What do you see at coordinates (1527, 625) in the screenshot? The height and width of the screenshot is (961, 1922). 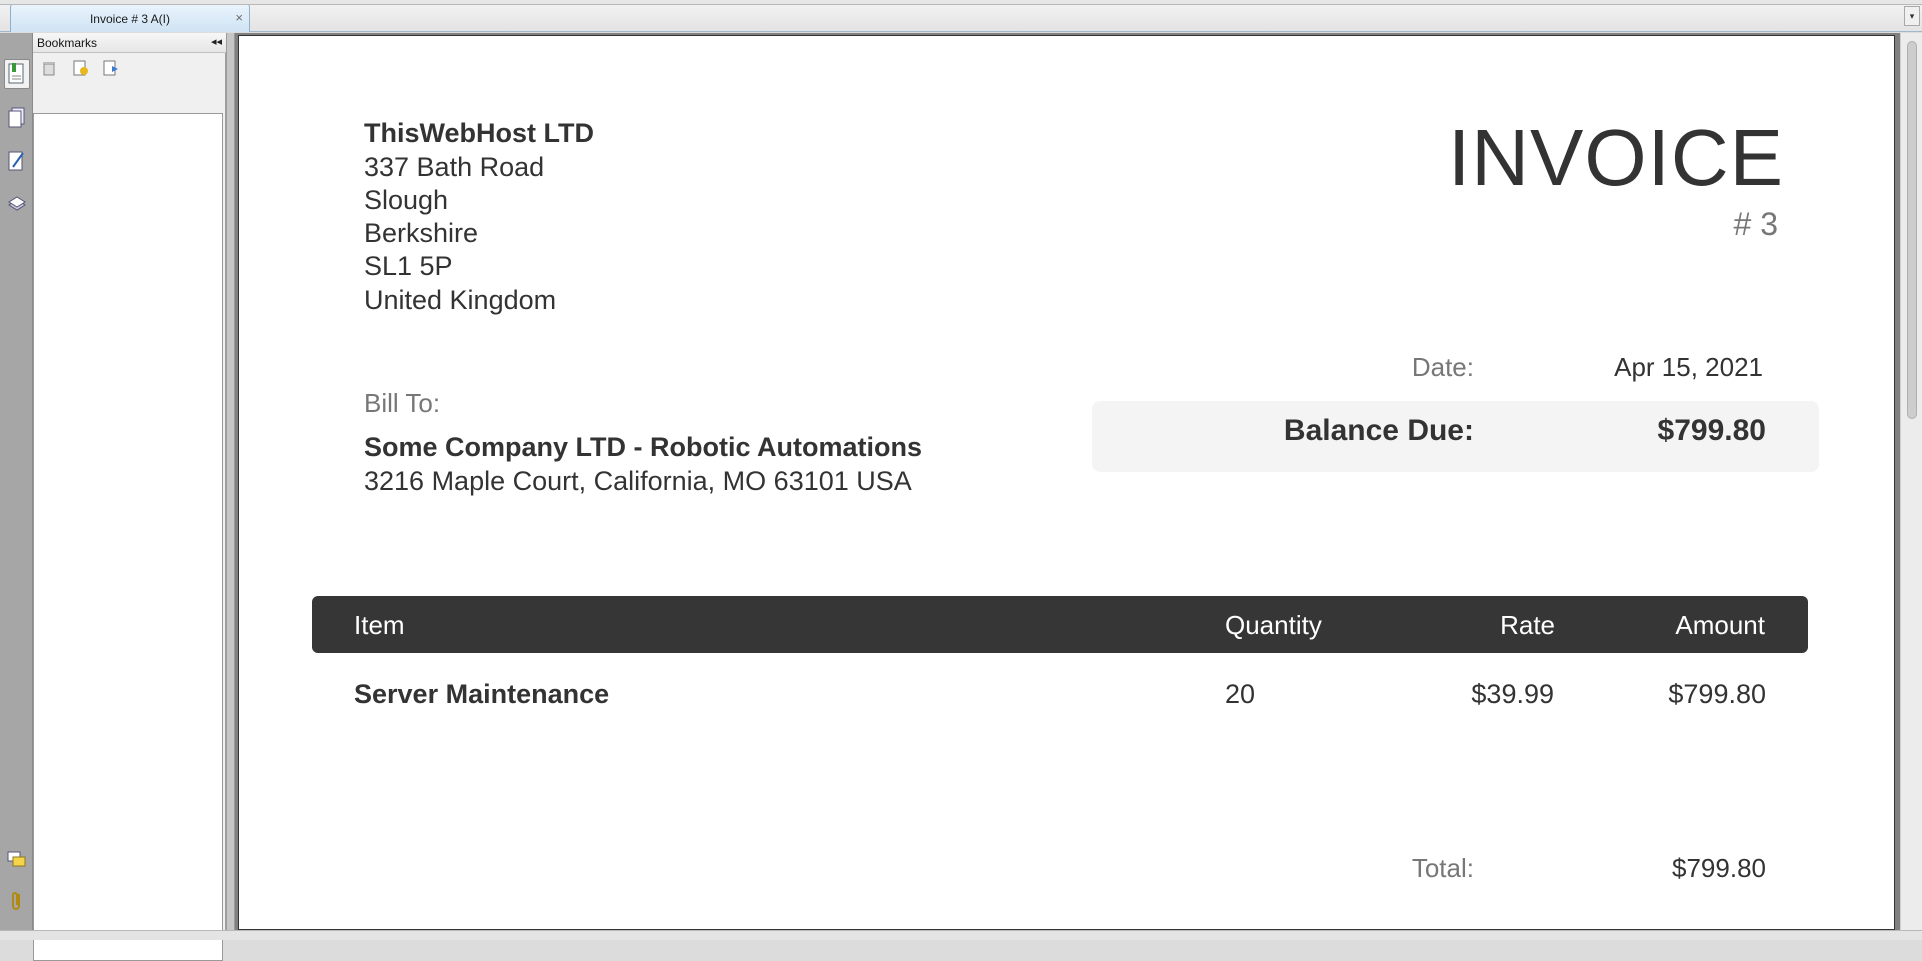 I see `column-header-rate: Rate` at bounding box center [1527, 625].